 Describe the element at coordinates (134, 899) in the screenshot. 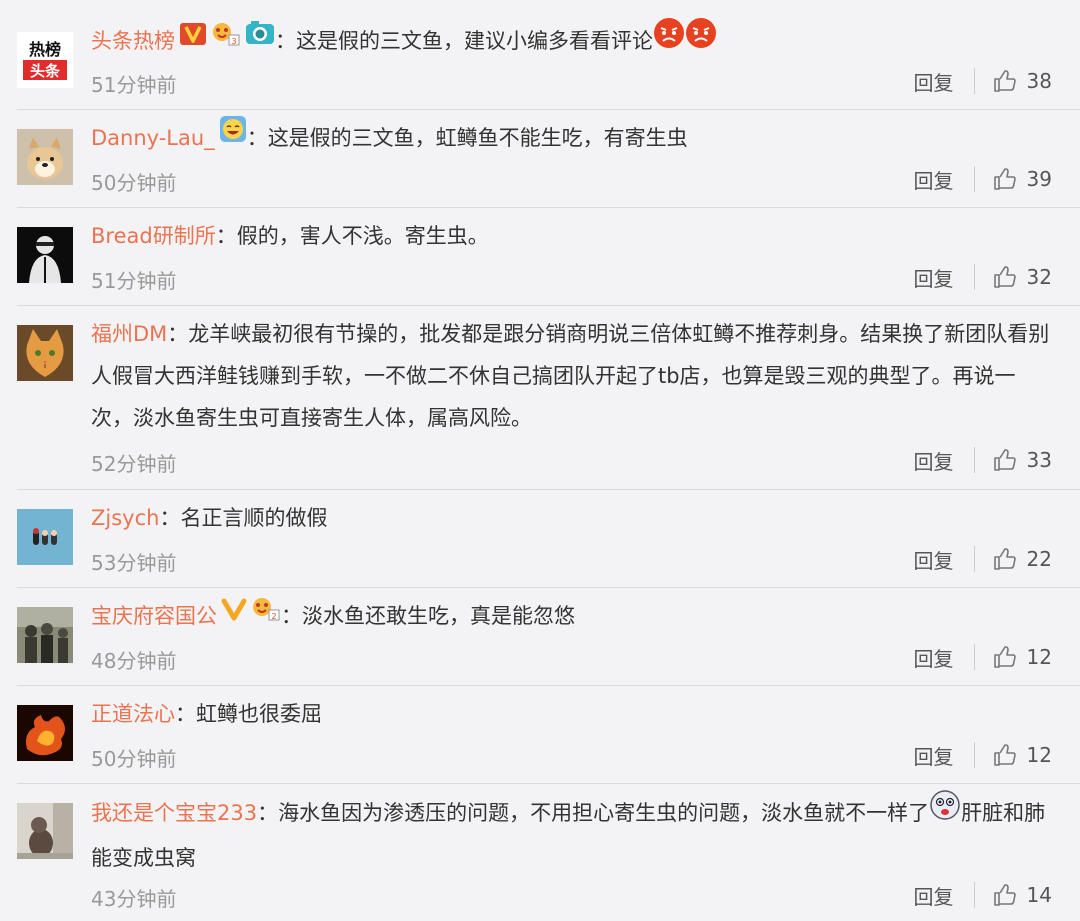

I see `comment-time: 43分钟前` at that location.